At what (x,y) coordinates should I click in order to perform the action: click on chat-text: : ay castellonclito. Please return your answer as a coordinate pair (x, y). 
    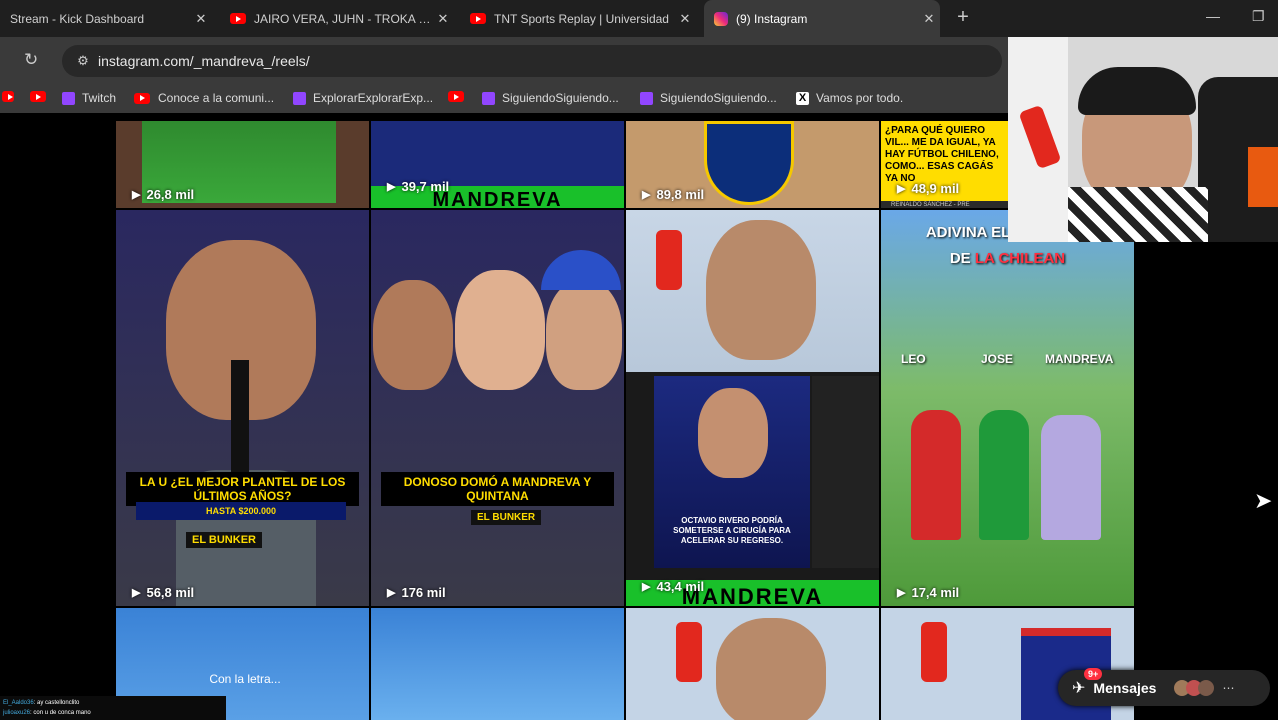
    Looking at the image, I should click on (56, 703).